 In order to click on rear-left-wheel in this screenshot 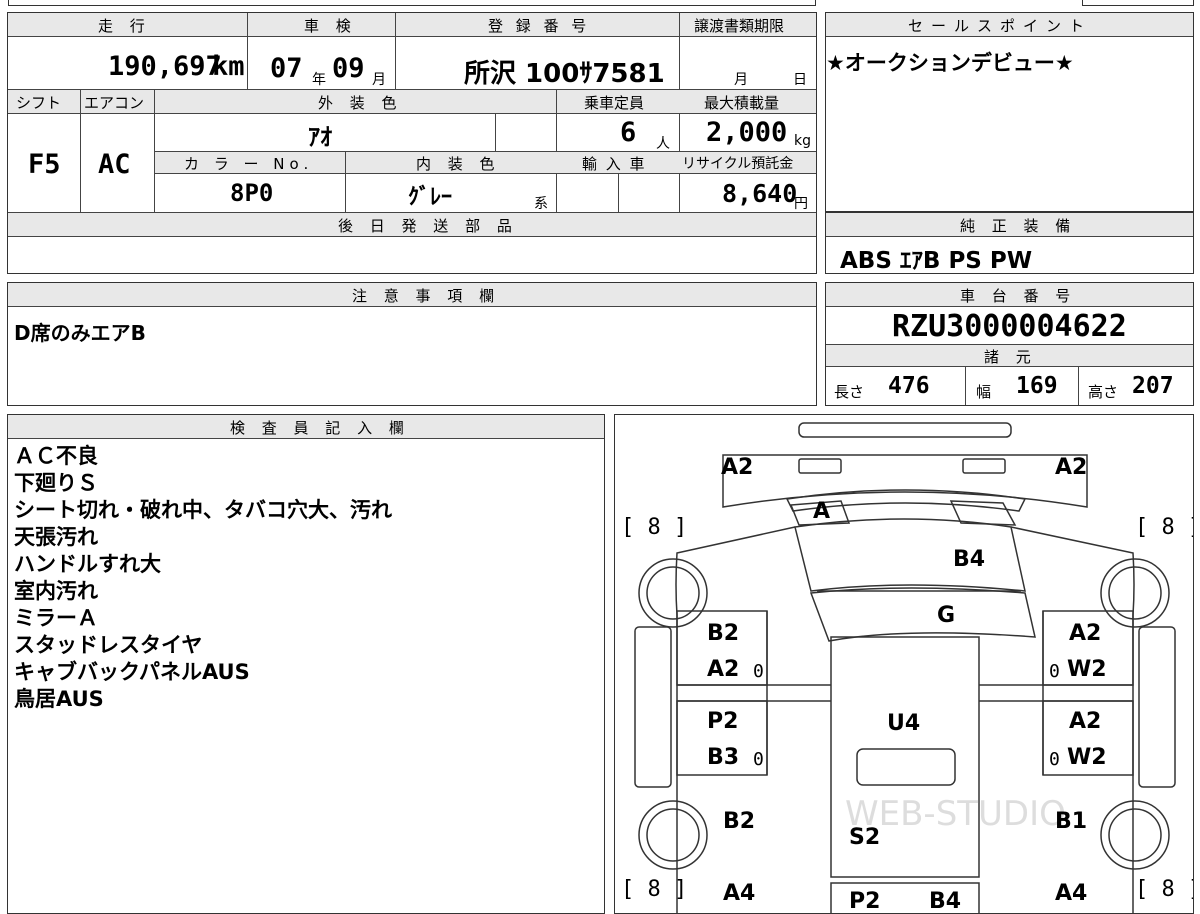, I will do `click(673, 835)`.